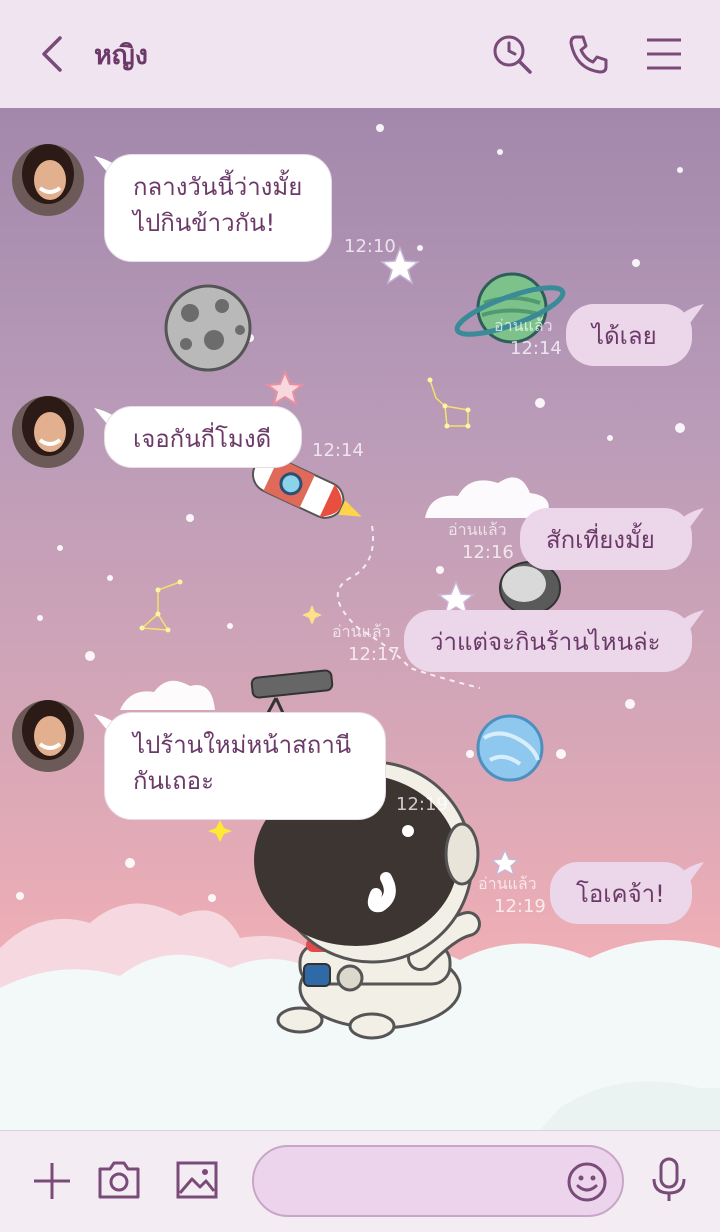  I want to click on message-text: ว่าแต่จะกินร้านไหนล่ะ, so click(545, 642).